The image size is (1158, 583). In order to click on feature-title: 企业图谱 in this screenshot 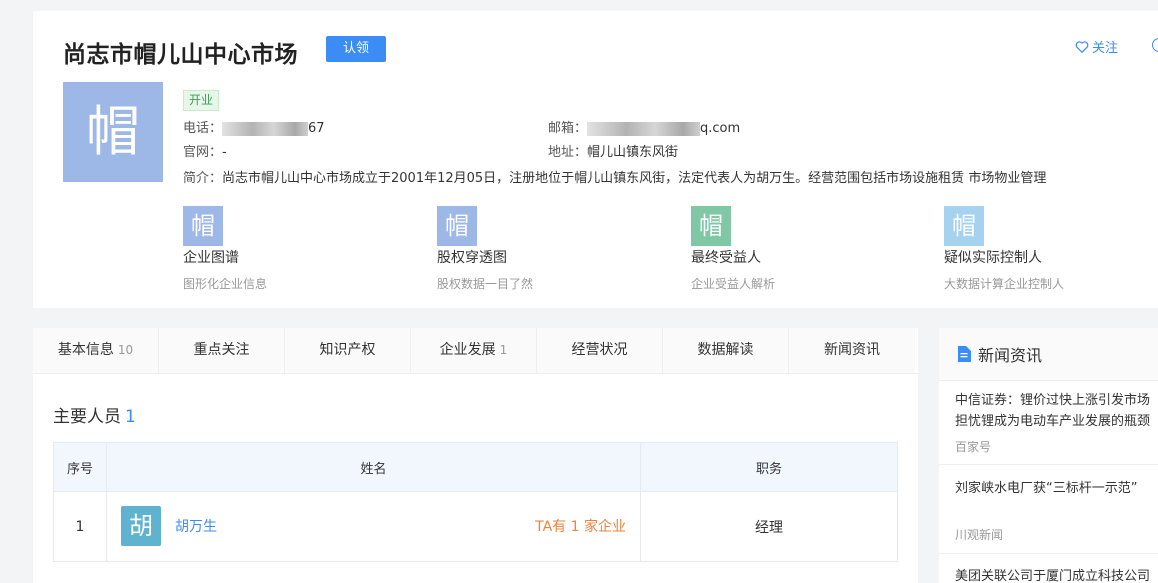, I will do `click(211, 258)`.